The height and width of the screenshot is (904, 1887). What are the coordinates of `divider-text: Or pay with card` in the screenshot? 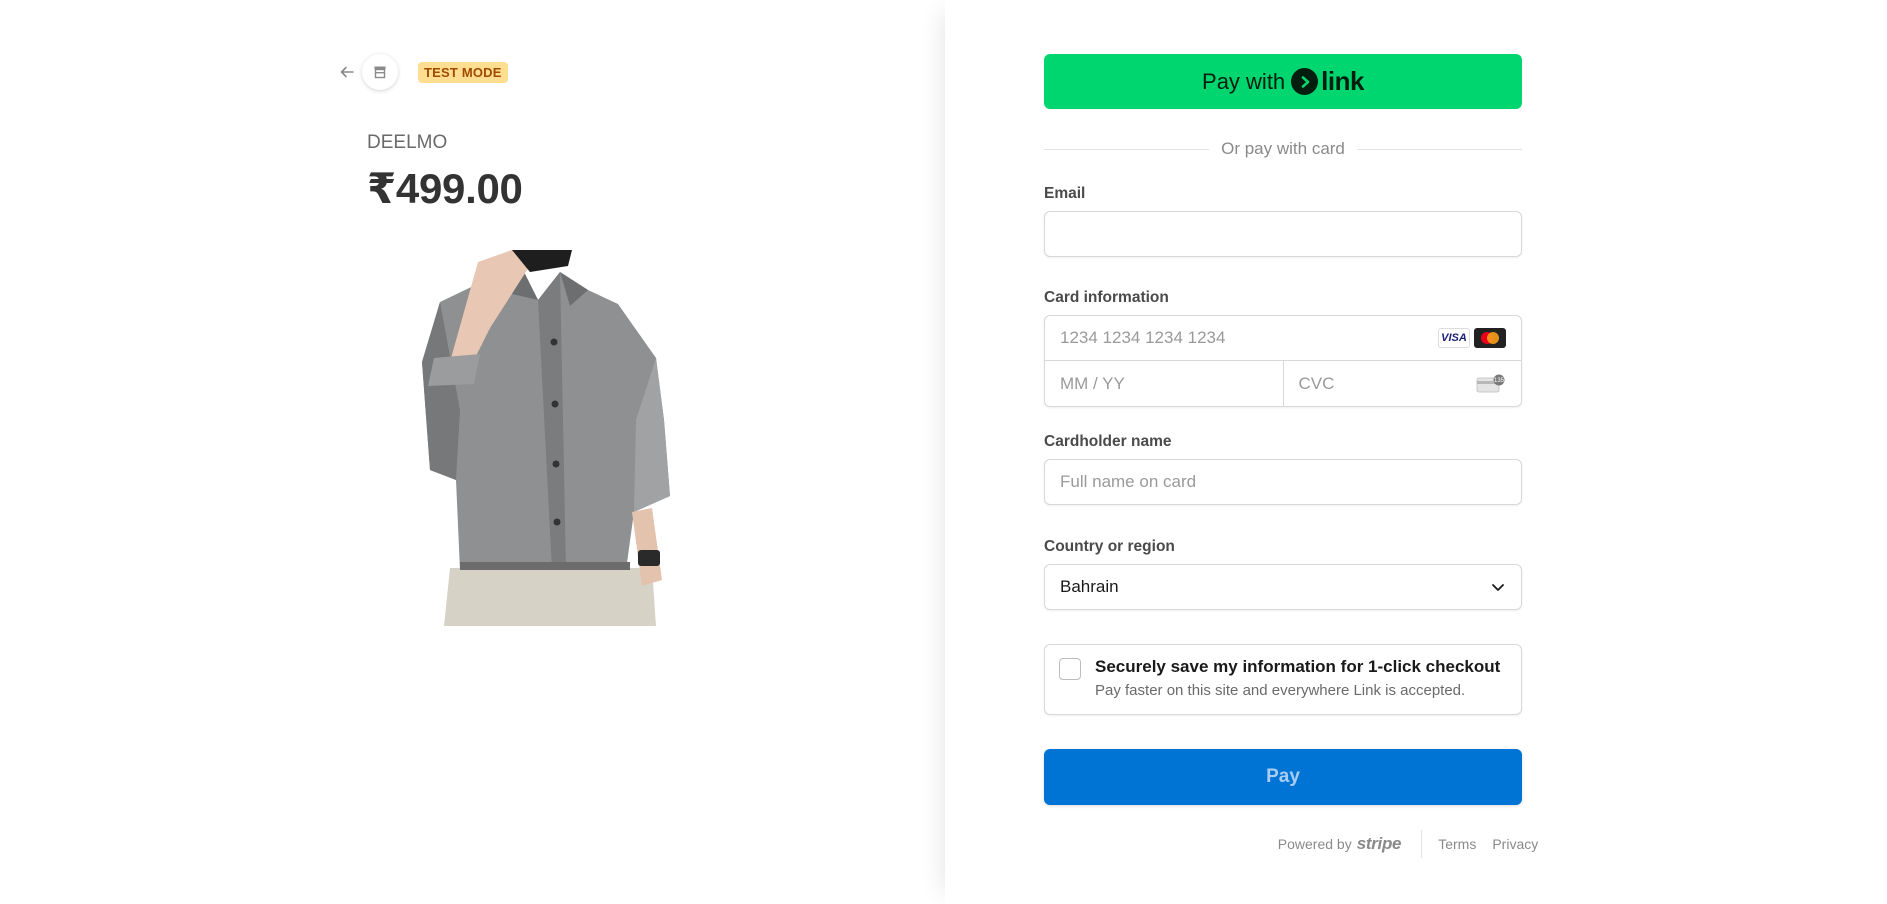 It's located at (1283, 148).